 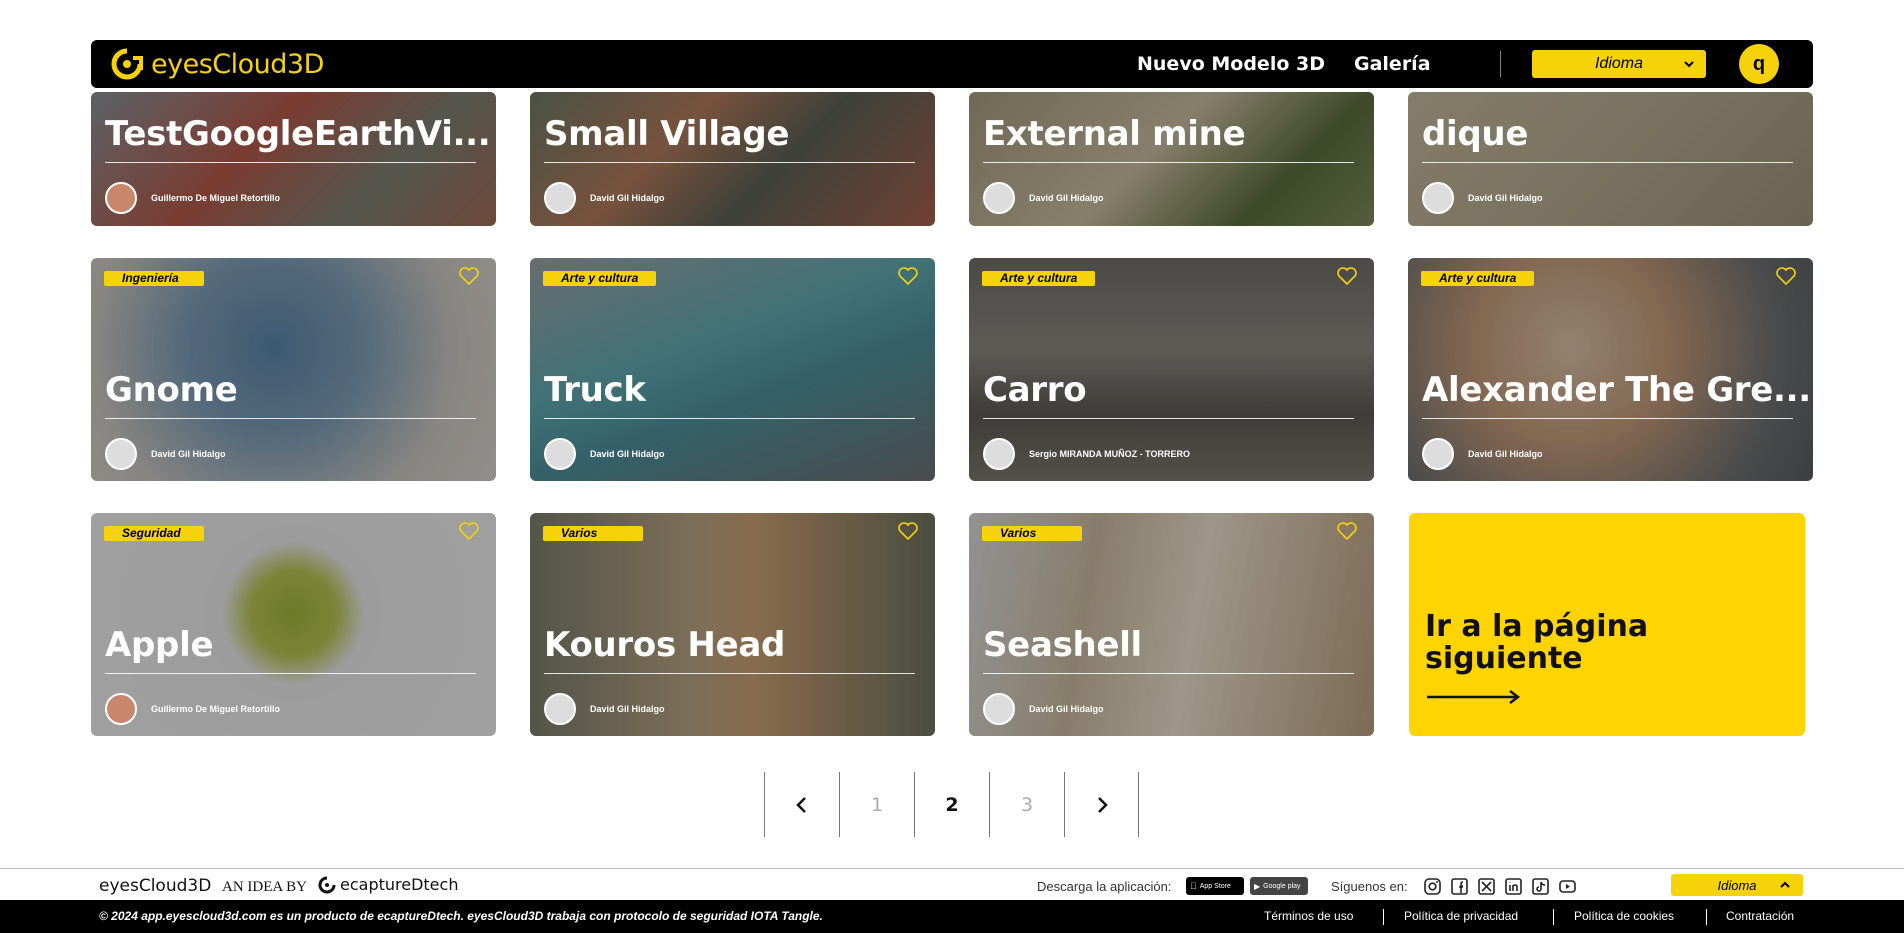 I want to click on page-button-2: 2, so click(x=951, y=804).